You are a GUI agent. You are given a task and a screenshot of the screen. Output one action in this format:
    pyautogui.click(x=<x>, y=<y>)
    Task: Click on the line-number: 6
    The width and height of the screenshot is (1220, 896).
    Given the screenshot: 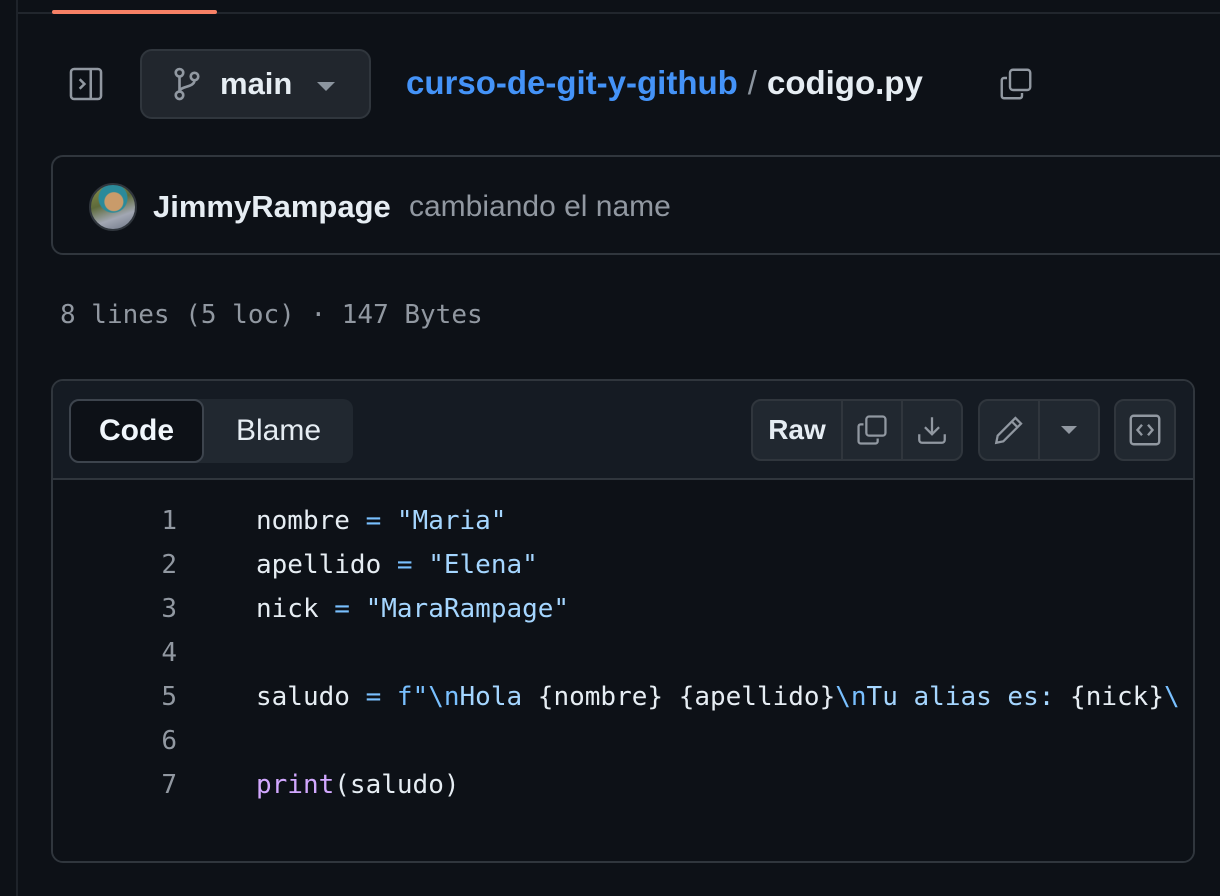 What is the action you would take?
    pyautogui.click(x=115, y=741)
    